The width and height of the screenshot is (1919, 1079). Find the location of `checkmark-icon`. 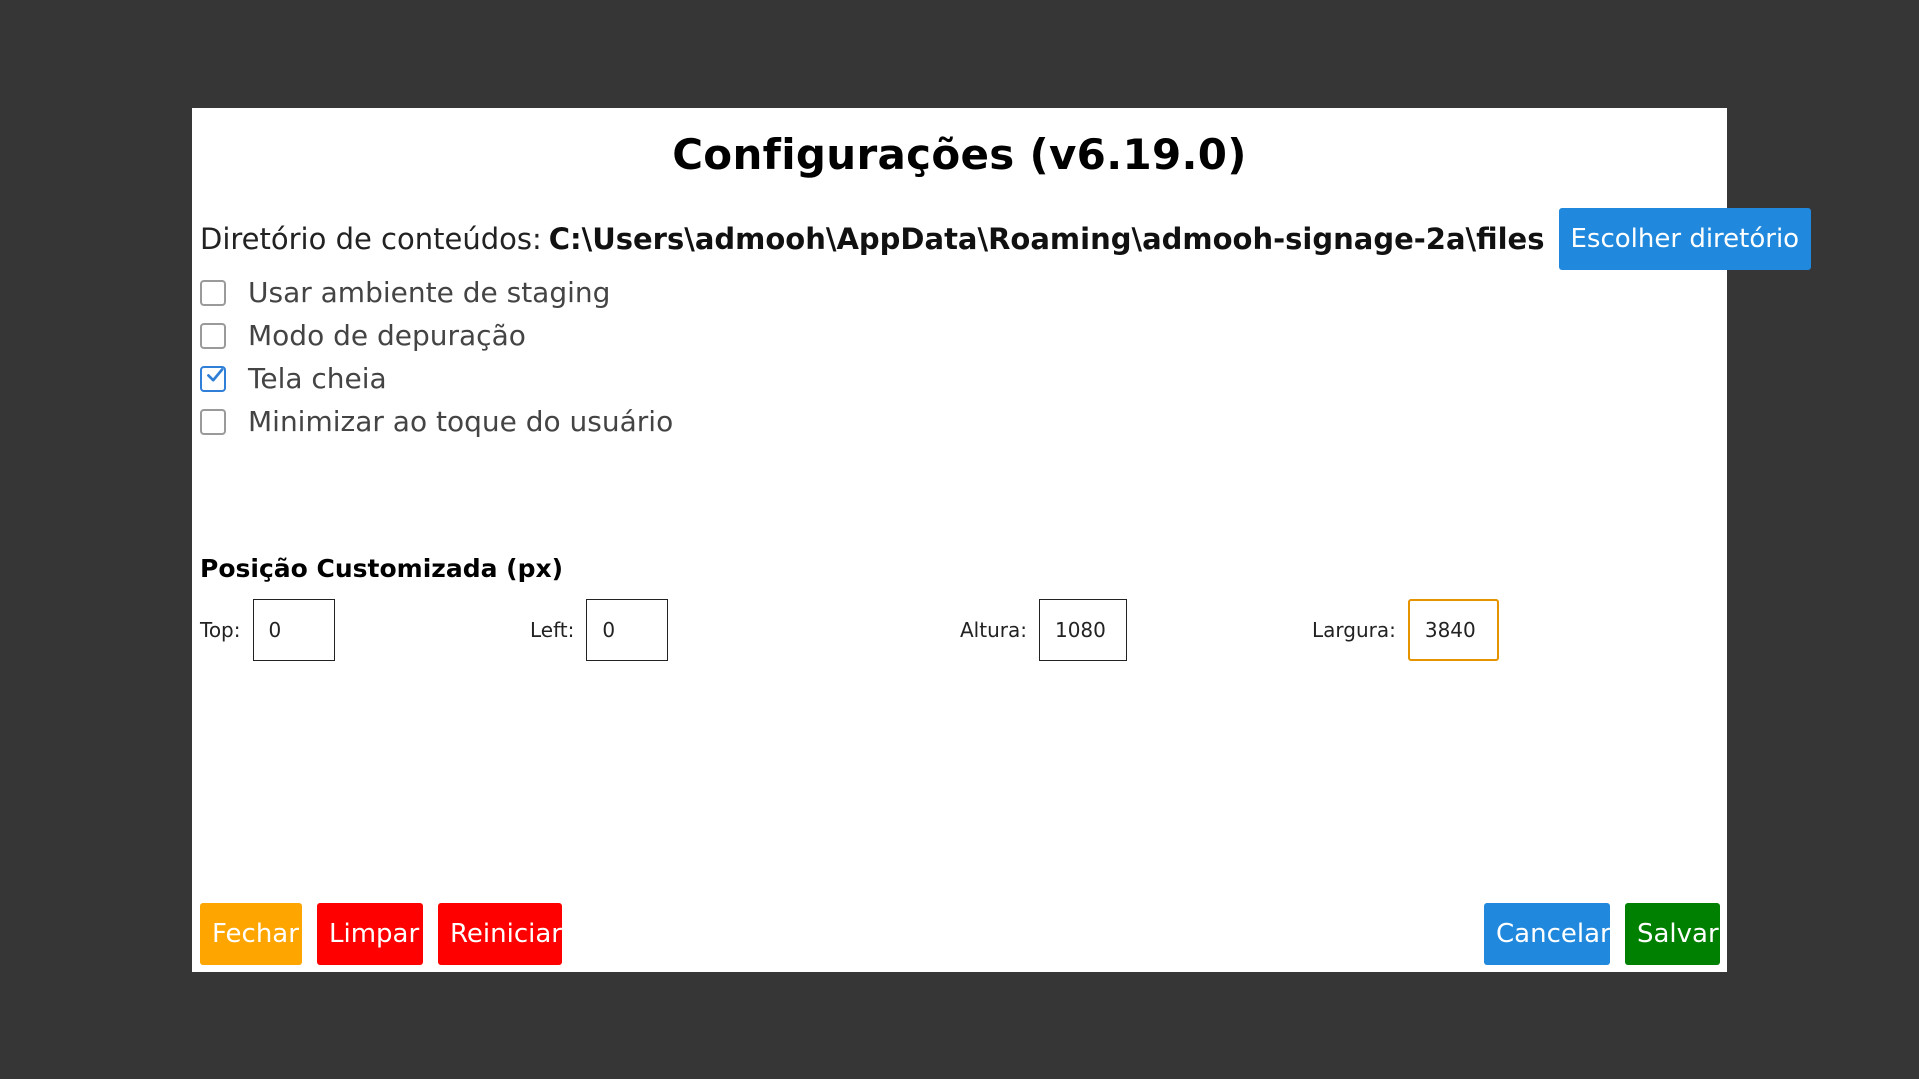

checkmark-icon is located at coordinates (215, 374).